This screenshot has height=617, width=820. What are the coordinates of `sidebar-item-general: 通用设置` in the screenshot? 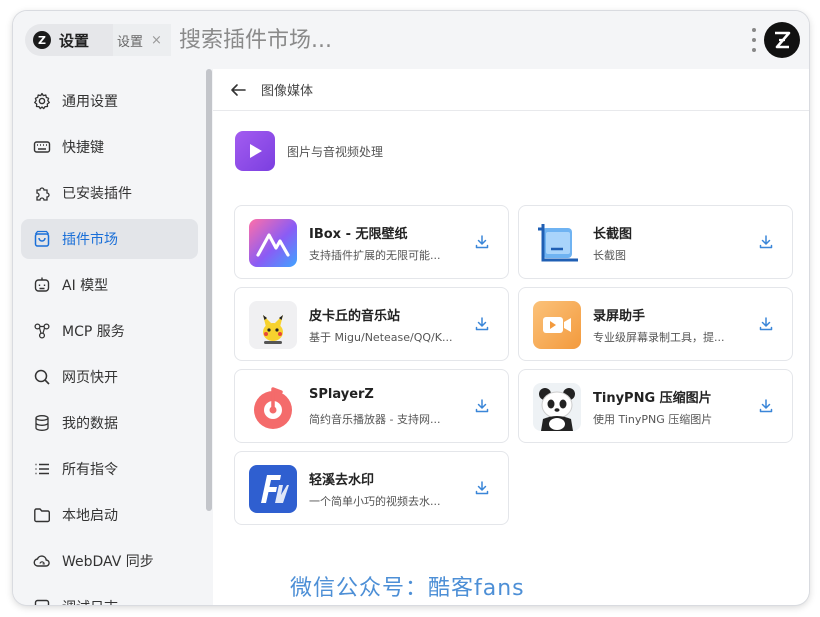 It's located at (109, 101).